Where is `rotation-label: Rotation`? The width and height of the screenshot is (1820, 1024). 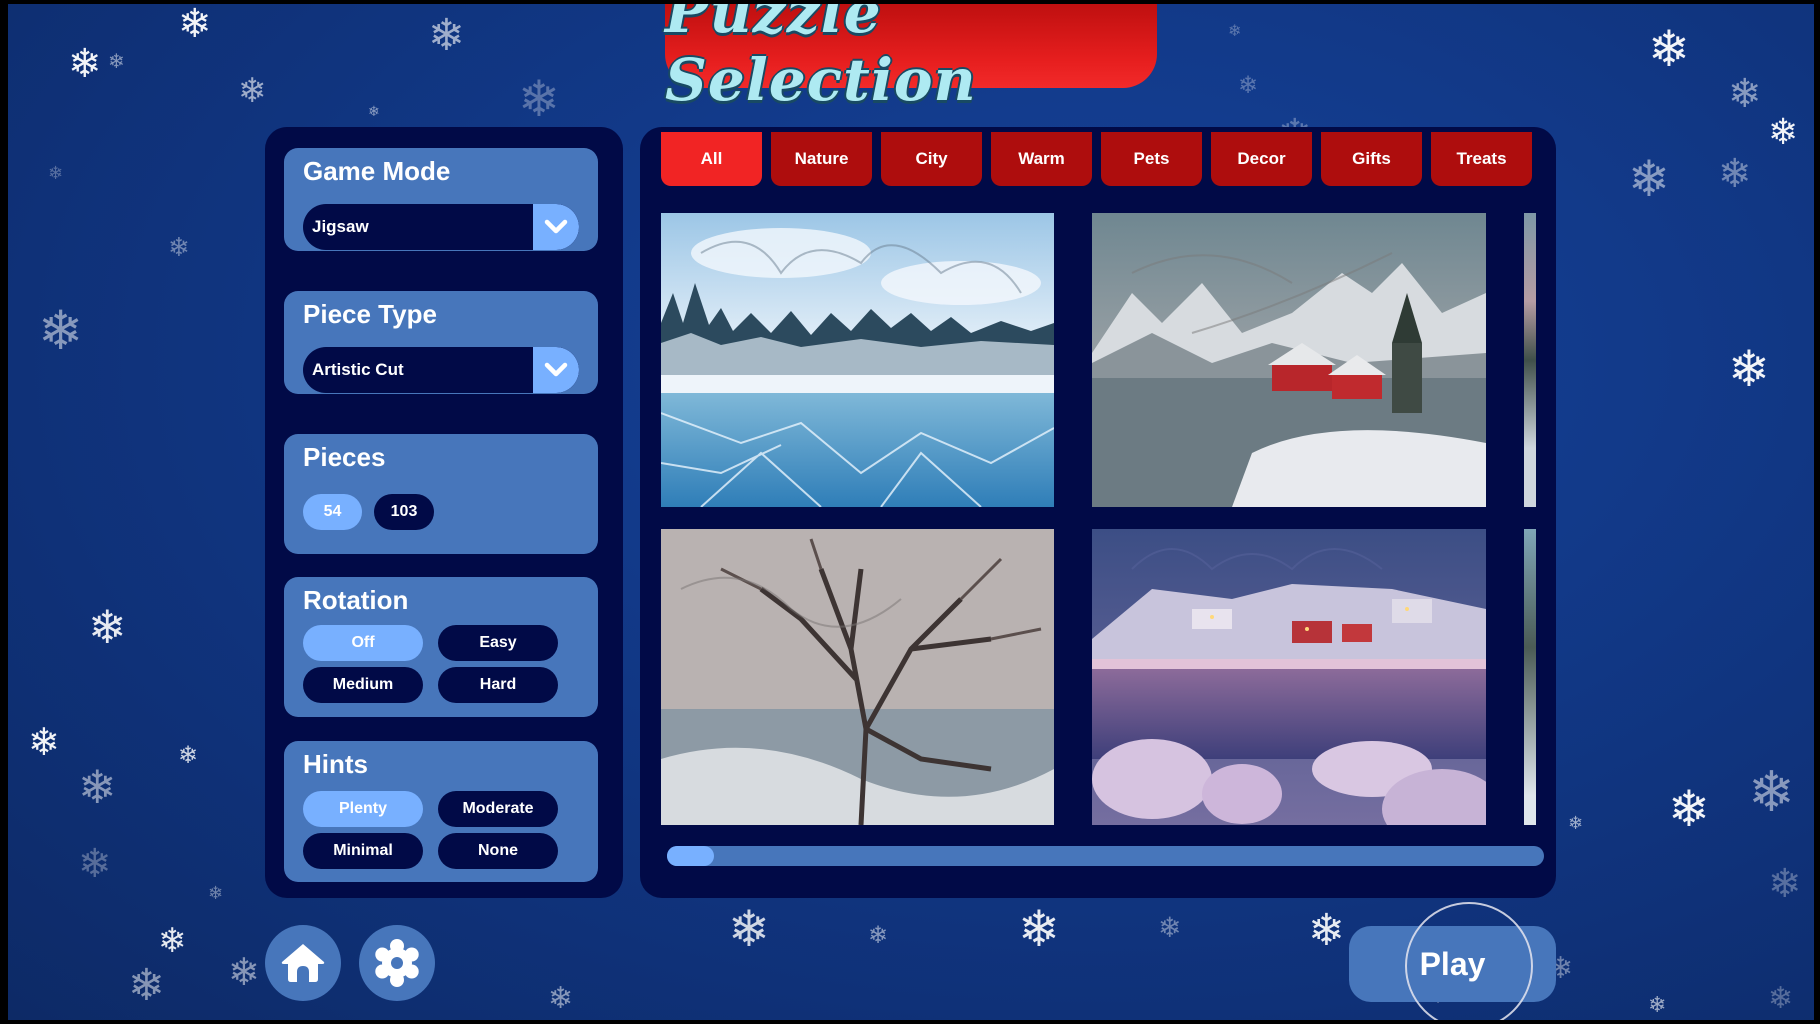 rotation-label: Rotation is located at coordinates (356, 600).